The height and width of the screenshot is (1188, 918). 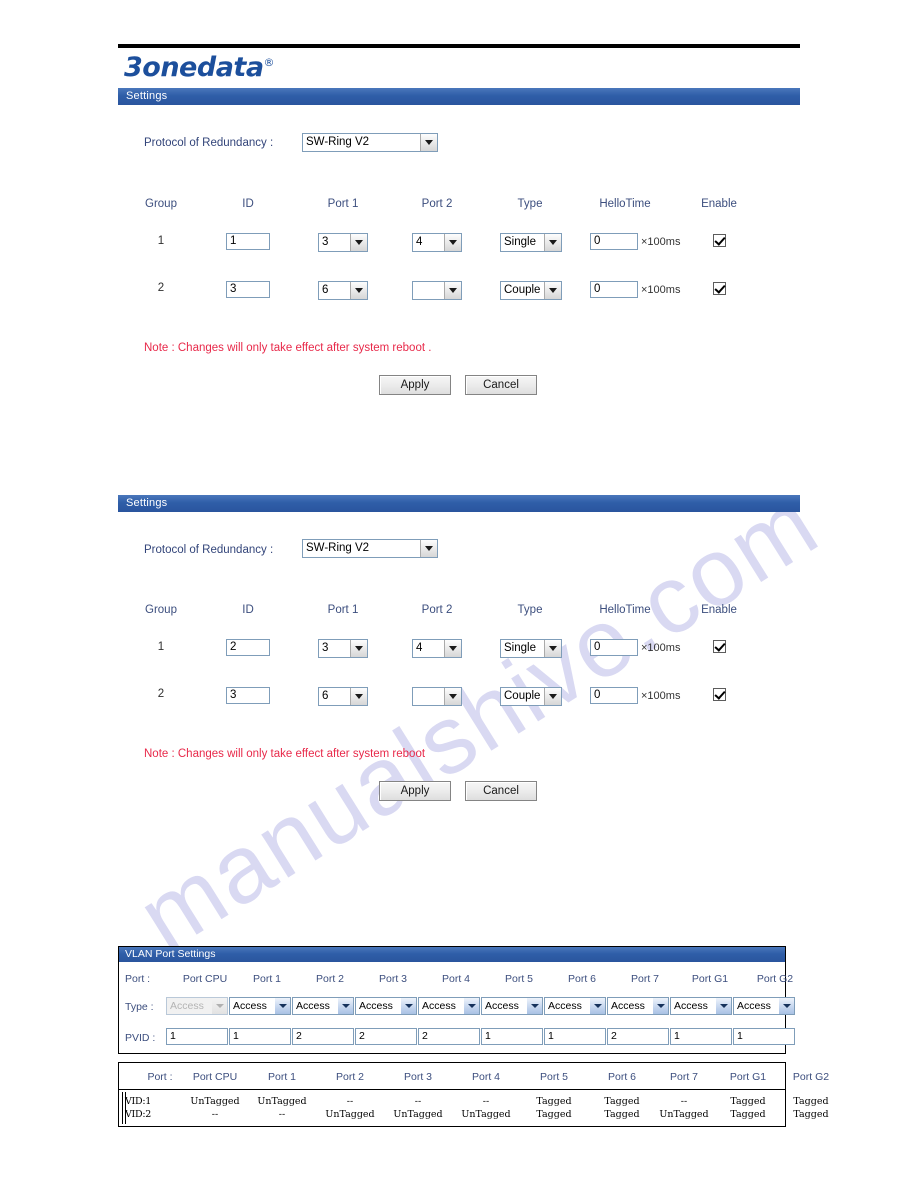 What do you see at coordinates (764, 1036) in the screenshot?
I see `vlan-pvid-input-9: 1` at bounding box center [764, 1036].